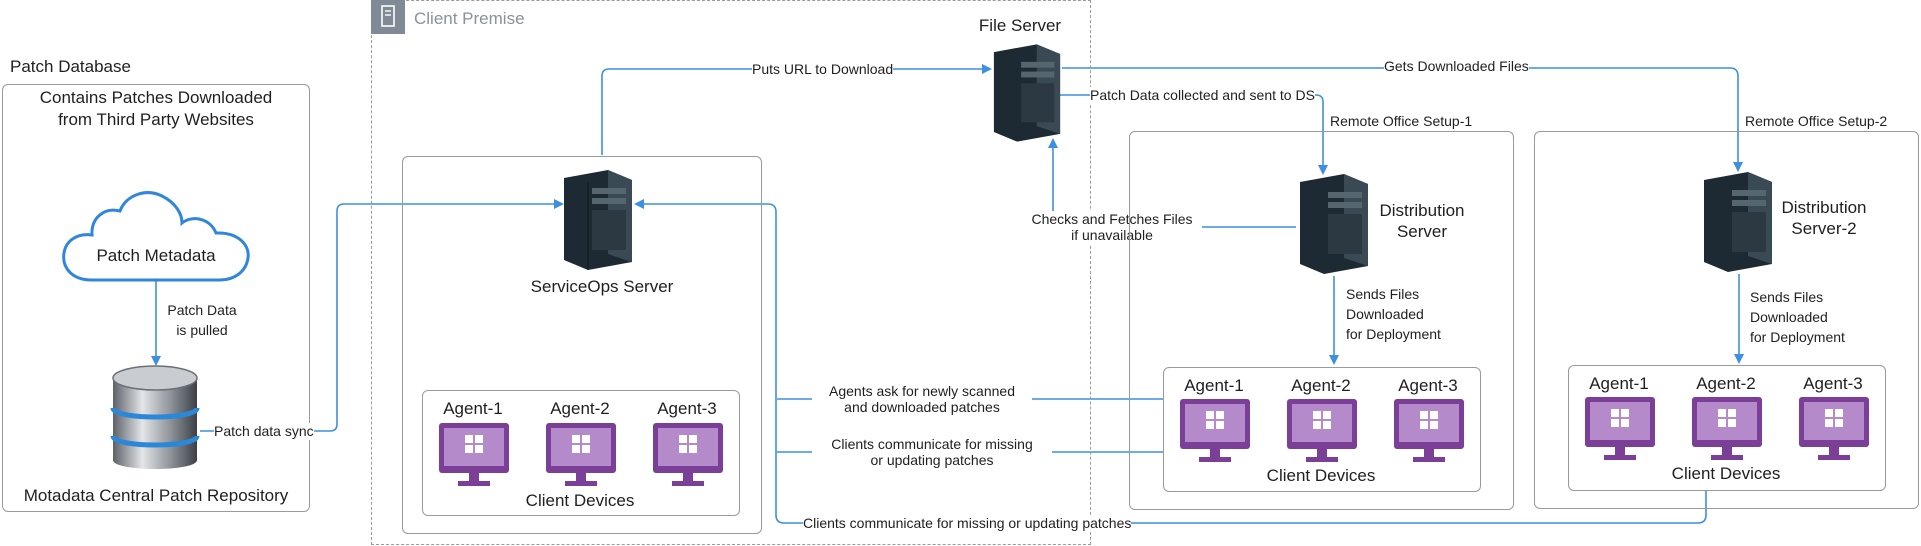 This screenshot has width=1921, height=546. I want to click on building-icon, so click(388, 17).